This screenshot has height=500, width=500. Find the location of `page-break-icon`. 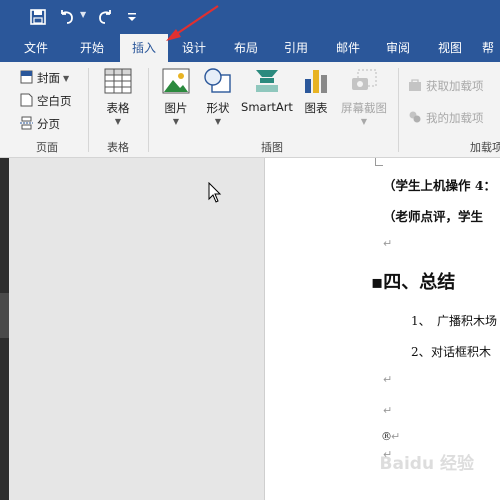

page-break-icon is located at coordinates (26, 124).